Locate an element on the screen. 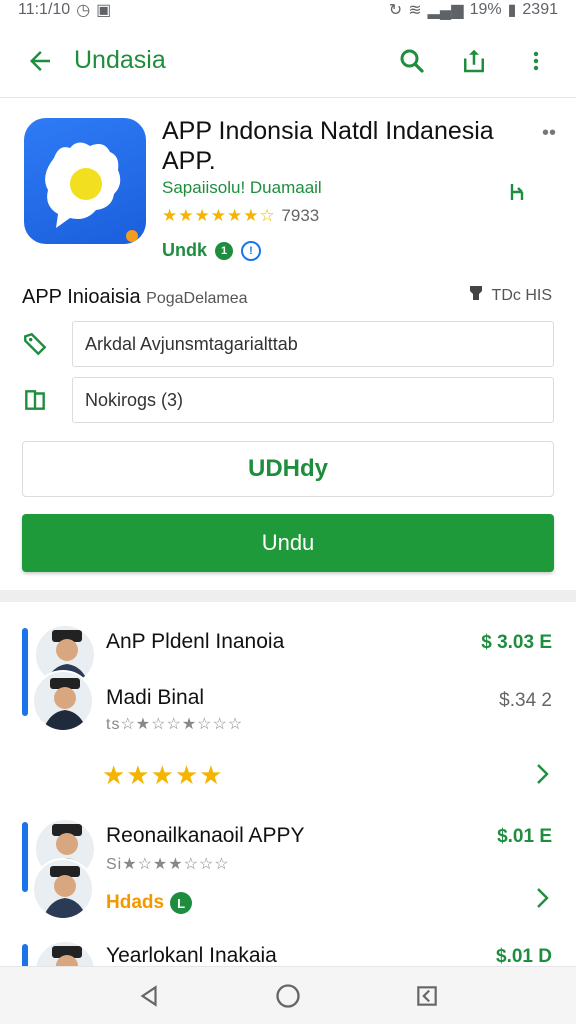  app-rating: ★★★★★★☆ 7933 is located at coordinates (240, 216).